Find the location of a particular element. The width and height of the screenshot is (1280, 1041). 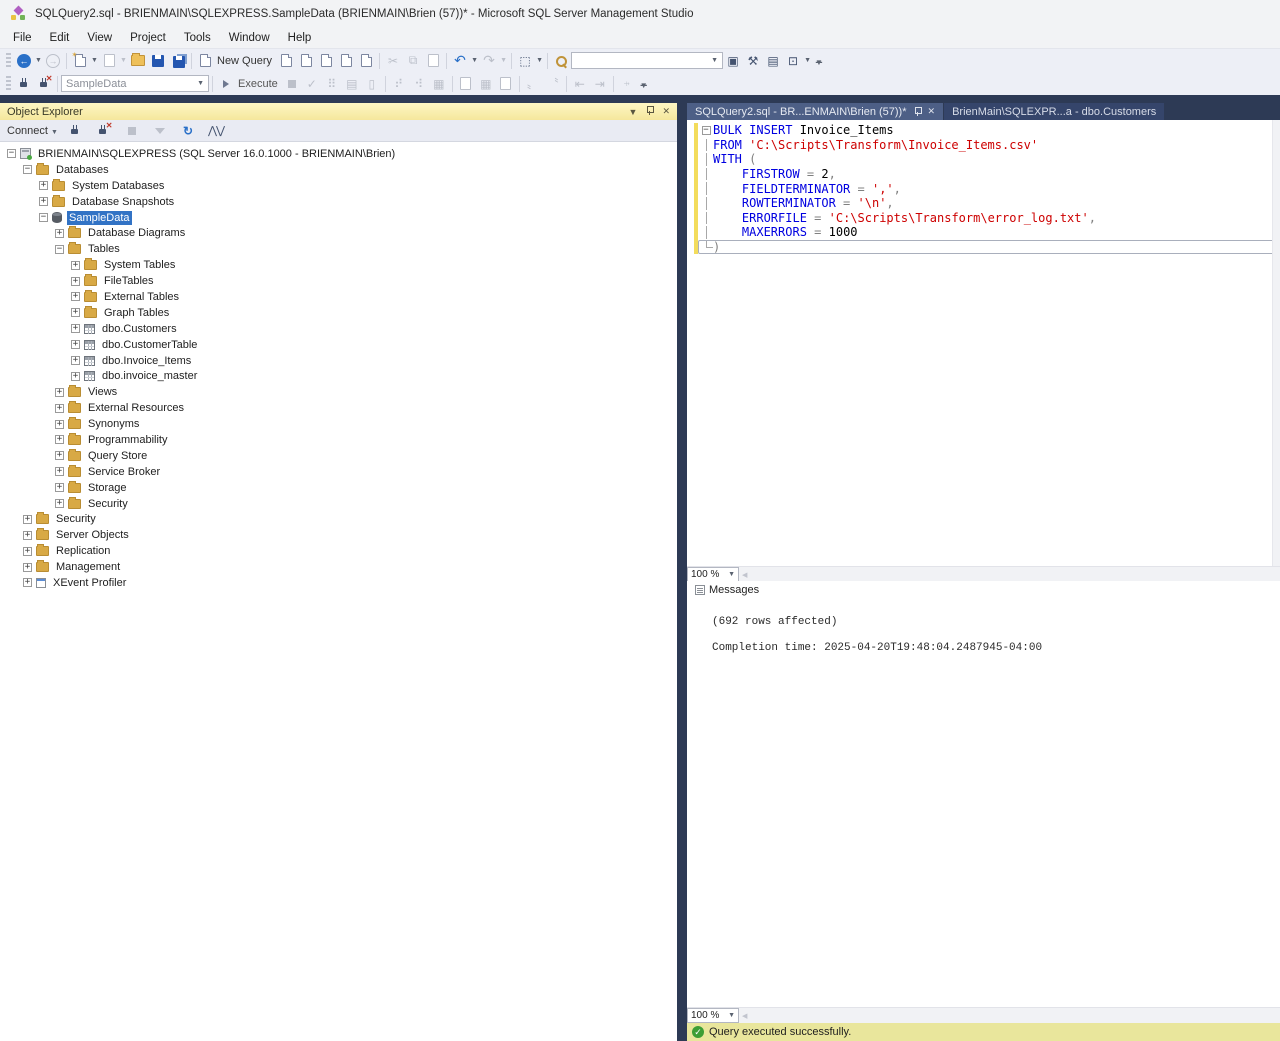

client-statistics-icon: ▦ is located at coordinates (439, 84).